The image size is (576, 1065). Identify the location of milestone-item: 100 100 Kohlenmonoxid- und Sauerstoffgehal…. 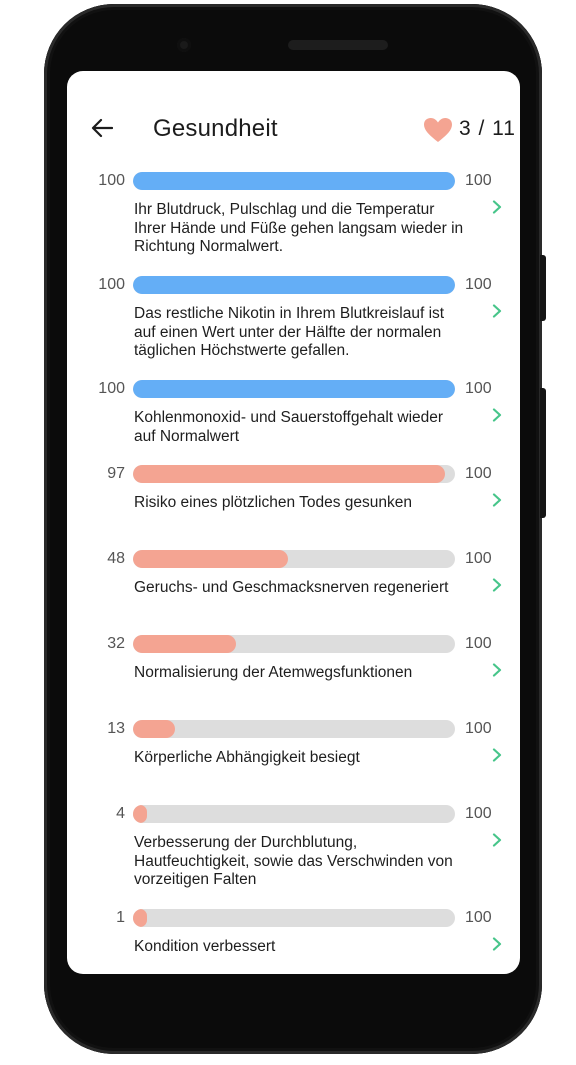
(293, 417).